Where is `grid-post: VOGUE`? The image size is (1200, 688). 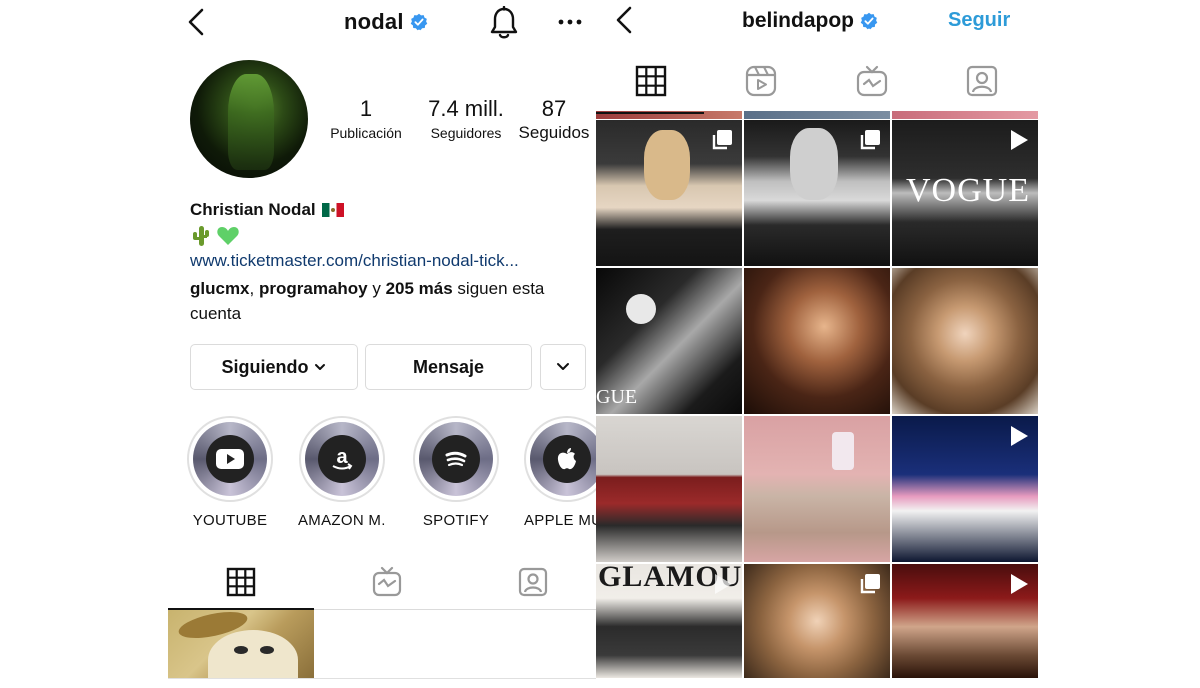 grid-post: VOGUE is located at coordinates (965, 193).